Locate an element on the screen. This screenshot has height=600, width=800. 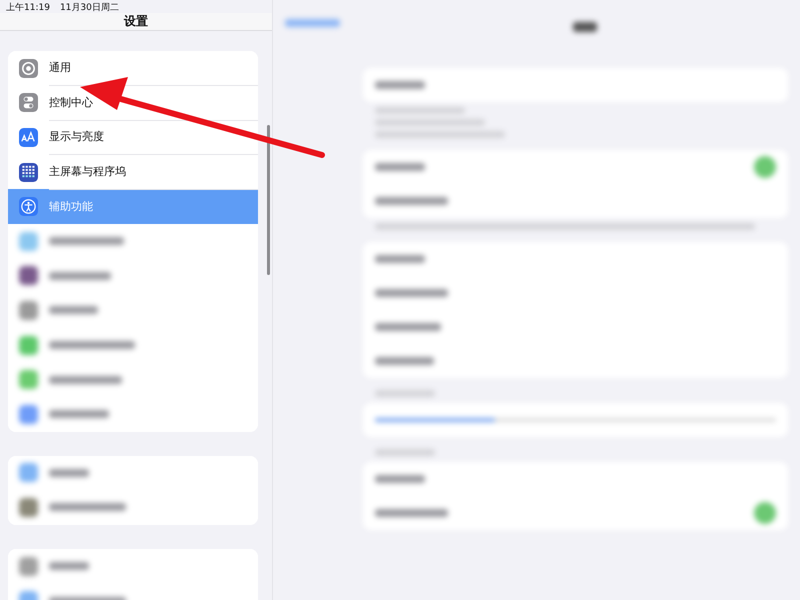
gear-icon is located at coordinates (28, 68).